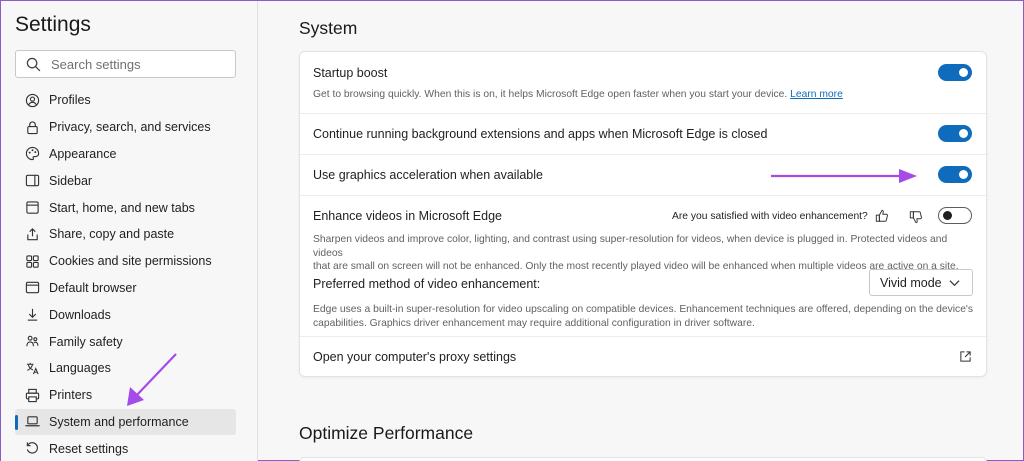  I want to click on chevron-down-icon, so click(954, 283).